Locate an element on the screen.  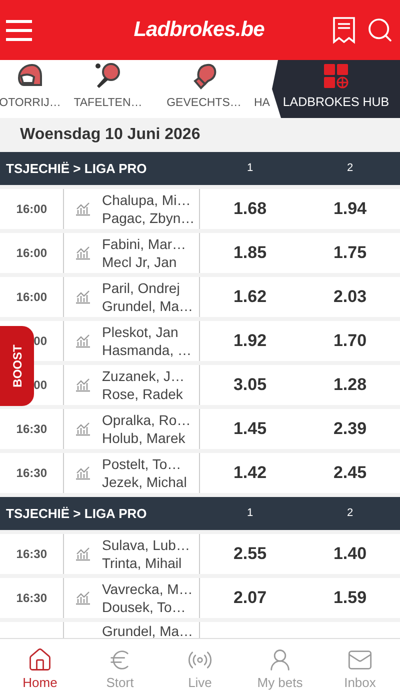
odds-button: 1.68 is located at coordinates (250, 209).